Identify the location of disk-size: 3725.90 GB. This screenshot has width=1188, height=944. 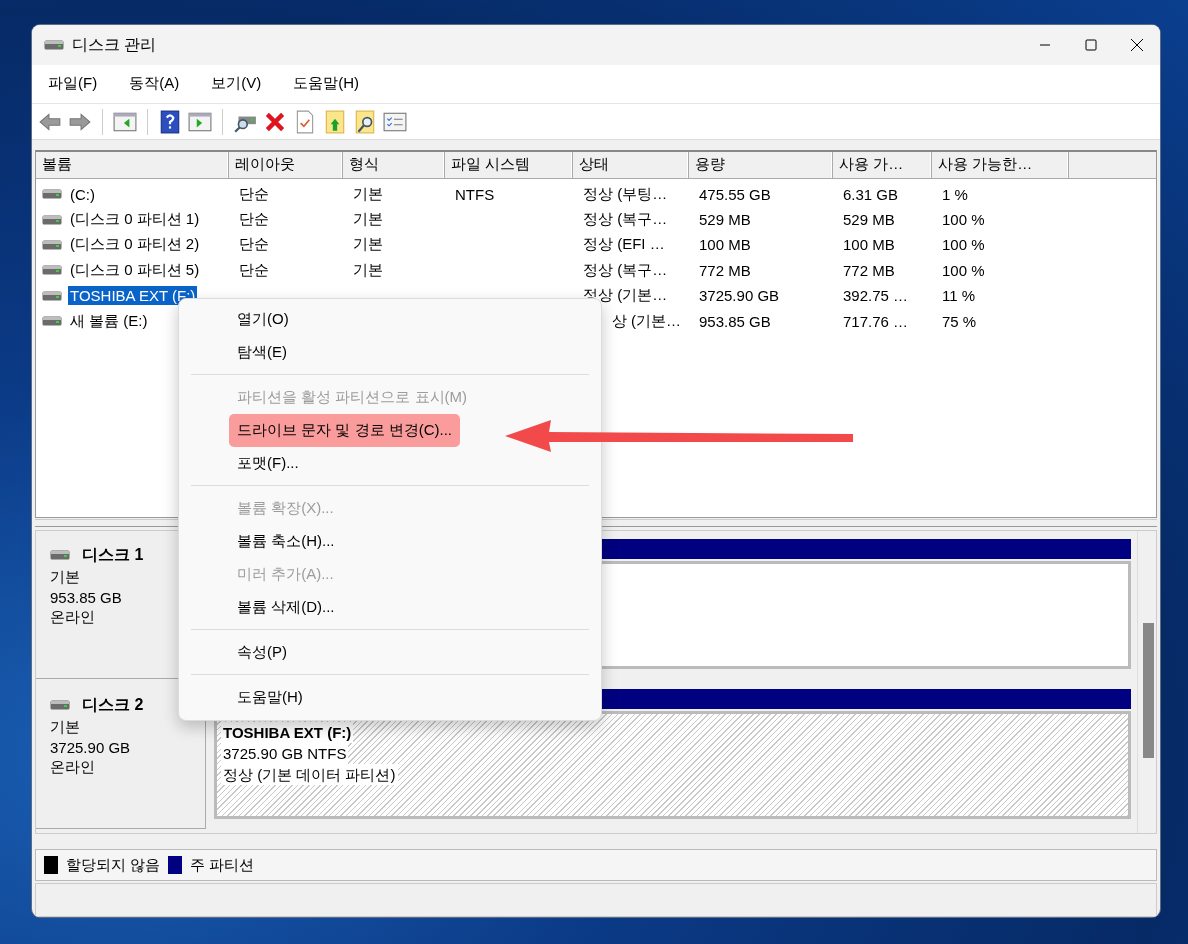
(91, 747).